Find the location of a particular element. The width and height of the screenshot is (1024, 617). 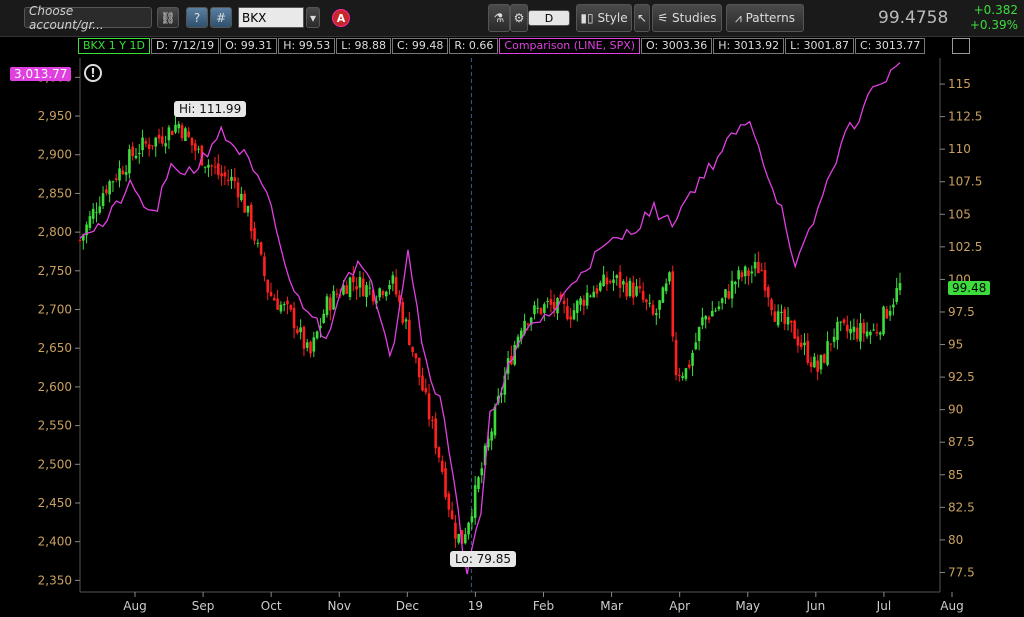

right-tick-label: 110 is located at coordinates (959, 149).